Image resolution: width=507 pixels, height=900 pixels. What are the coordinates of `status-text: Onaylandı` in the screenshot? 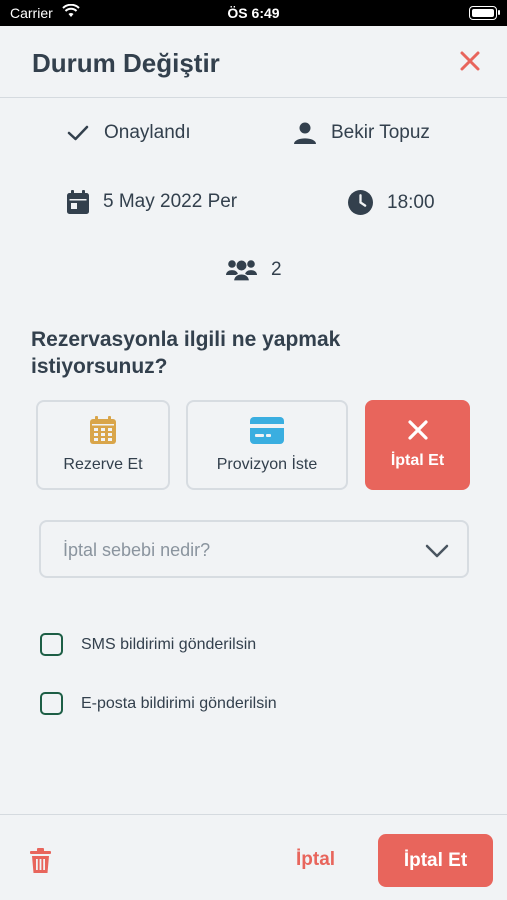 It's located at (147, 132).